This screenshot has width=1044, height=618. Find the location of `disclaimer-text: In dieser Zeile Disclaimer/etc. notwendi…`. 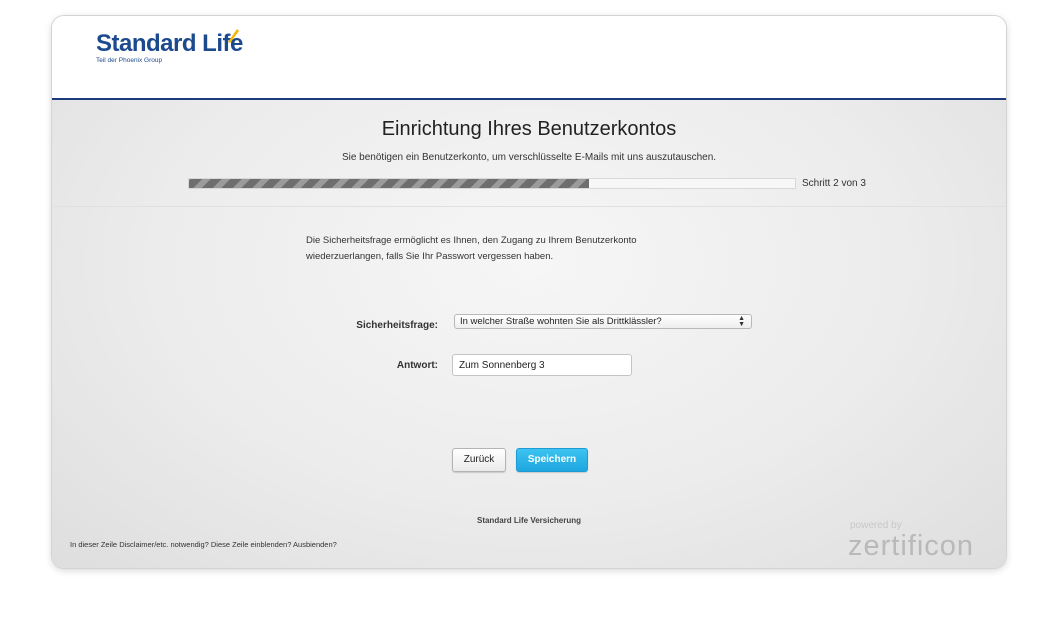

disclaimer-text: In dieser Zeile Disclaimer/etc. notwendi… is located at coordinates (203, 544).